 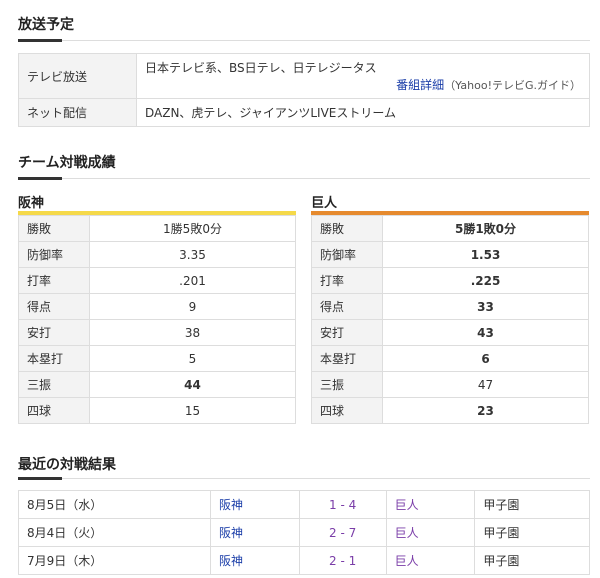 I want to click on result-row: 7月9日（木） 阪神 2 - 1 巨人 甲子園, so click(x=304, y=560).